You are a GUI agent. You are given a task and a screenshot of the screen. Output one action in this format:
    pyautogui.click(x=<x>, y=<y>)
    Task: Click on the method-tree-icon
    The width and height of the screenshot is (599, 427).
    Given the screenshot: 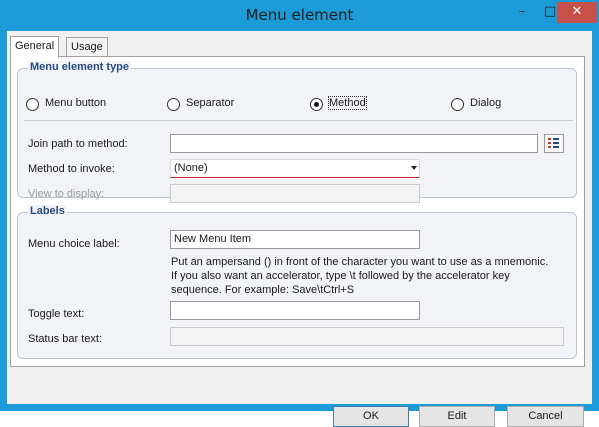 What is the action you would take?
    pyautogui.click(x=554, y=143)
    